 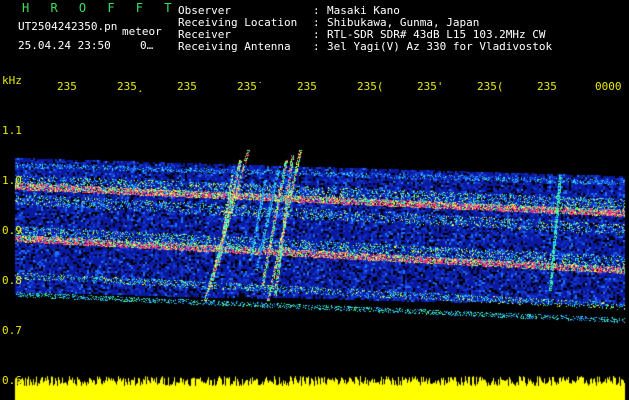 I want to click on x-tick-label: 235̧, so click(x=127, y=86).